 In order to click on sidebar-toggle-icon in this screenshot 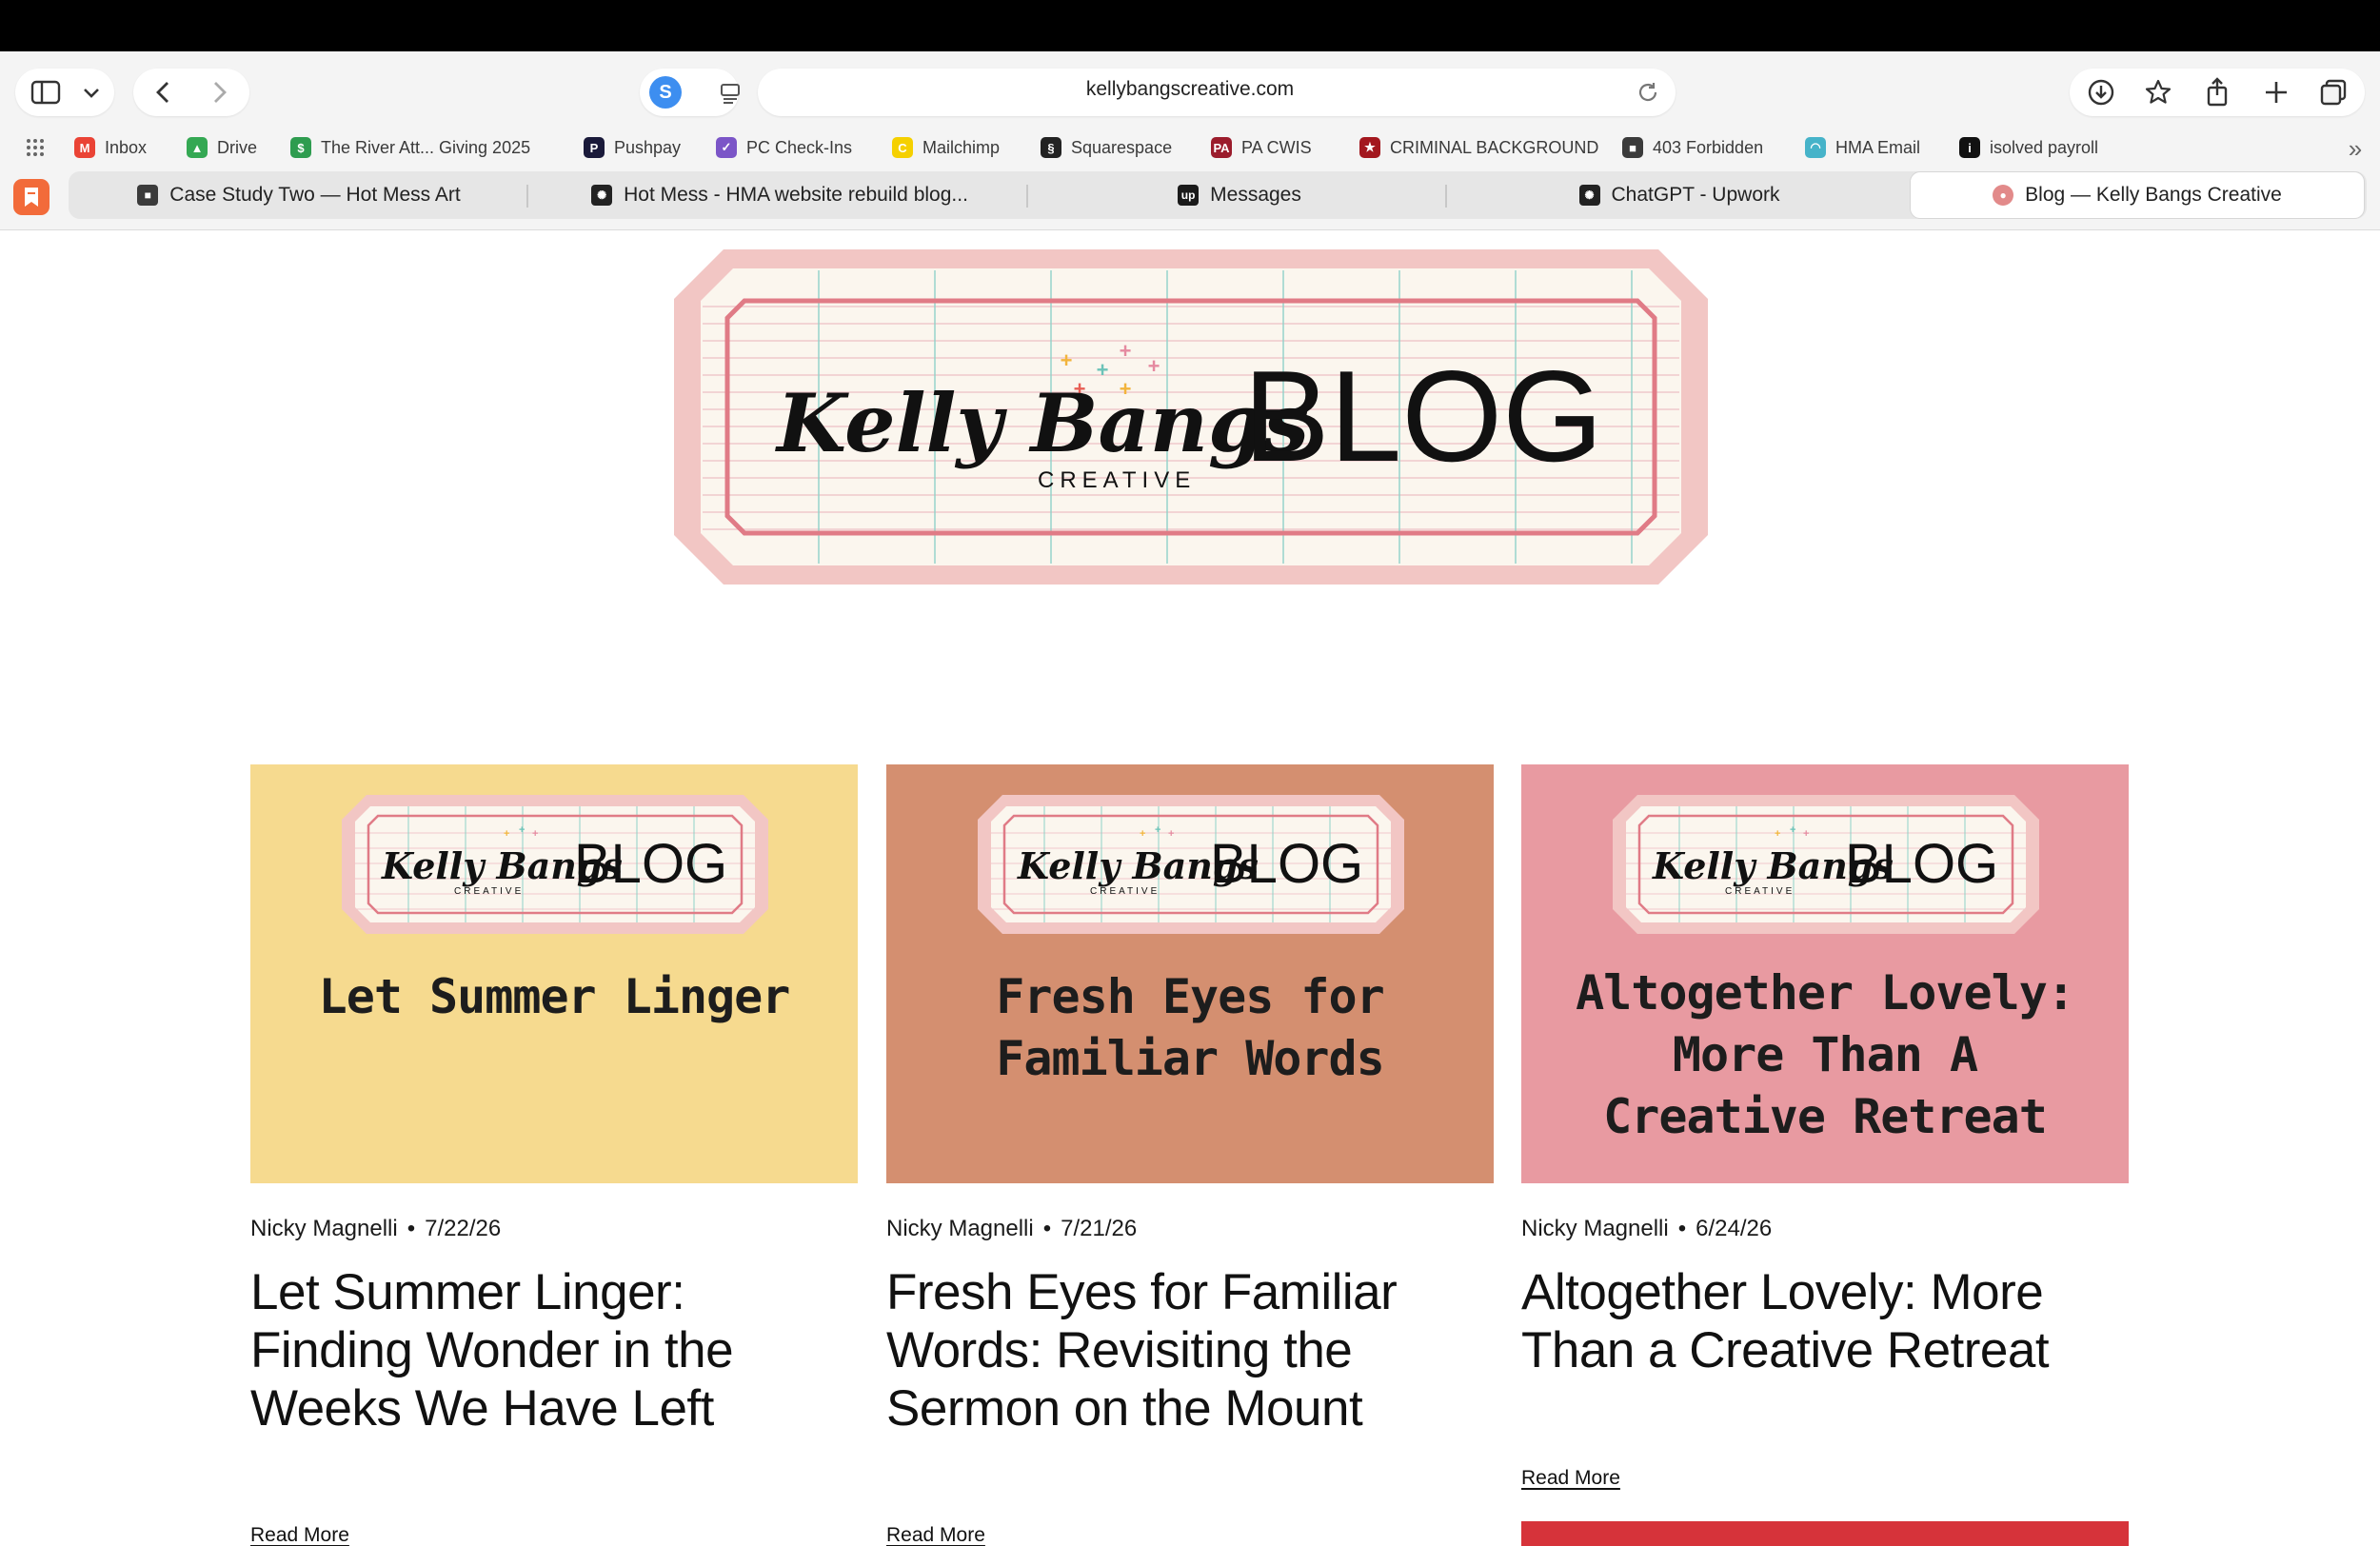, I will do `click(46, 92)`.